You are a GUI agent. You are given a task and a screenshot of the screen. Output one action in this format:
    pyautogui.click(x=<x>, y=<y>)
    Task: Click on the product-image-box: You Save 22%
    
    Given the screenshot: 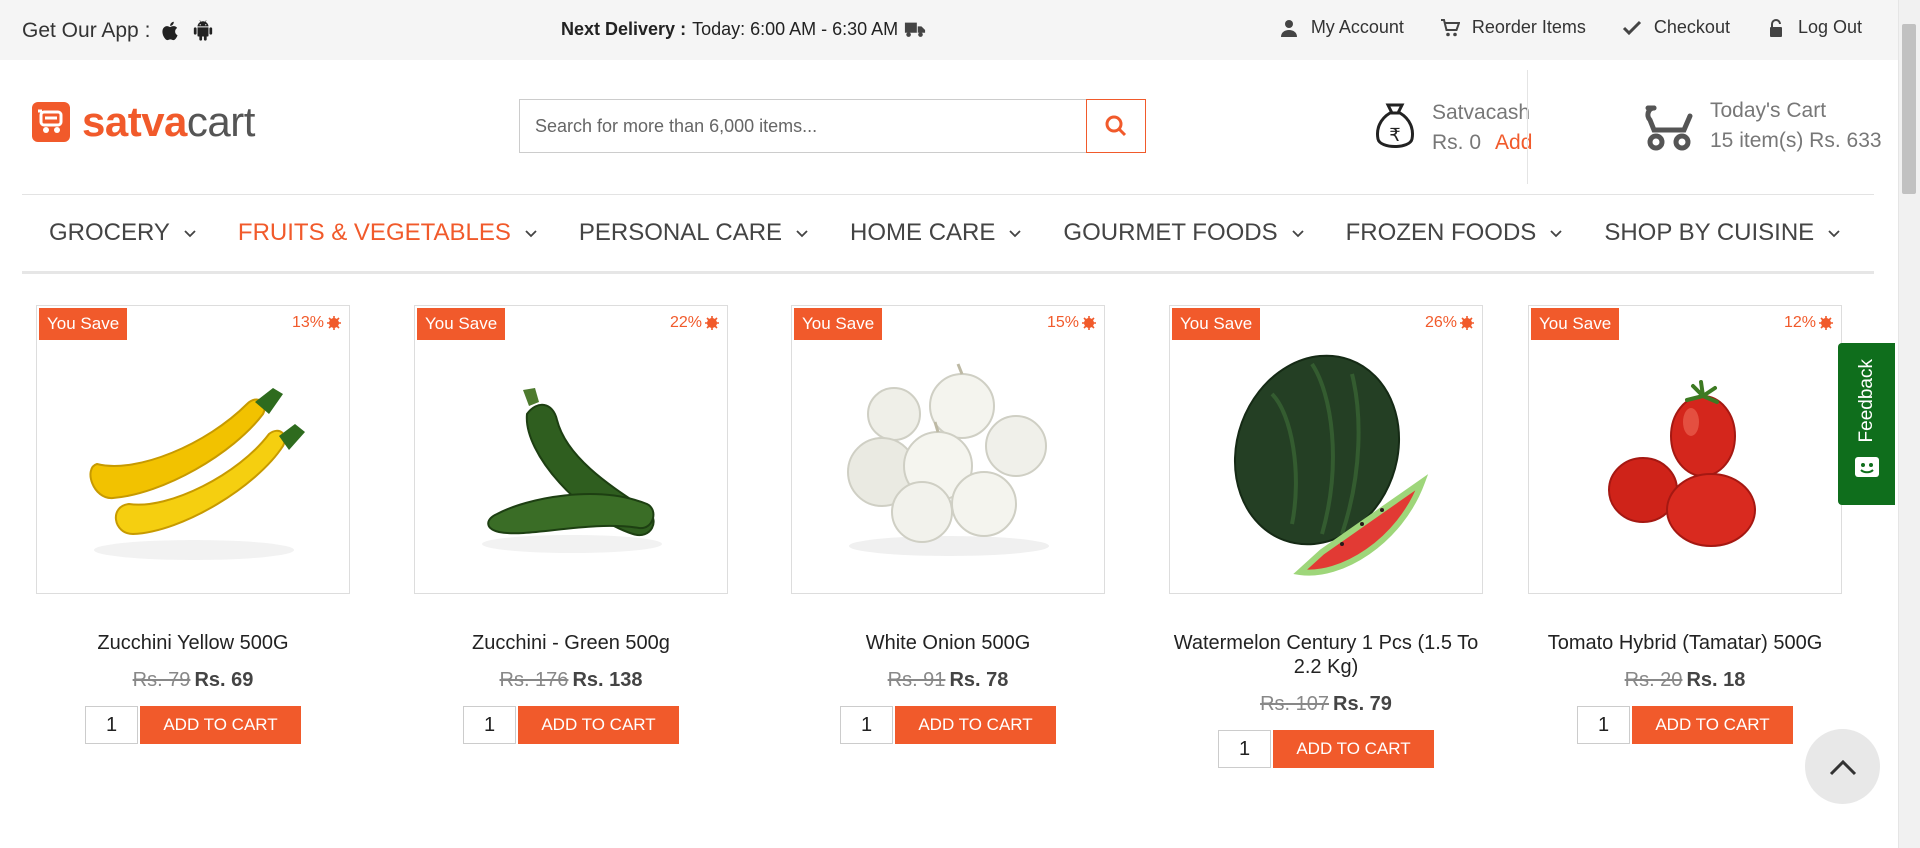 What is the action you would take?
    pyautogui.click(x=571, y=449)
    